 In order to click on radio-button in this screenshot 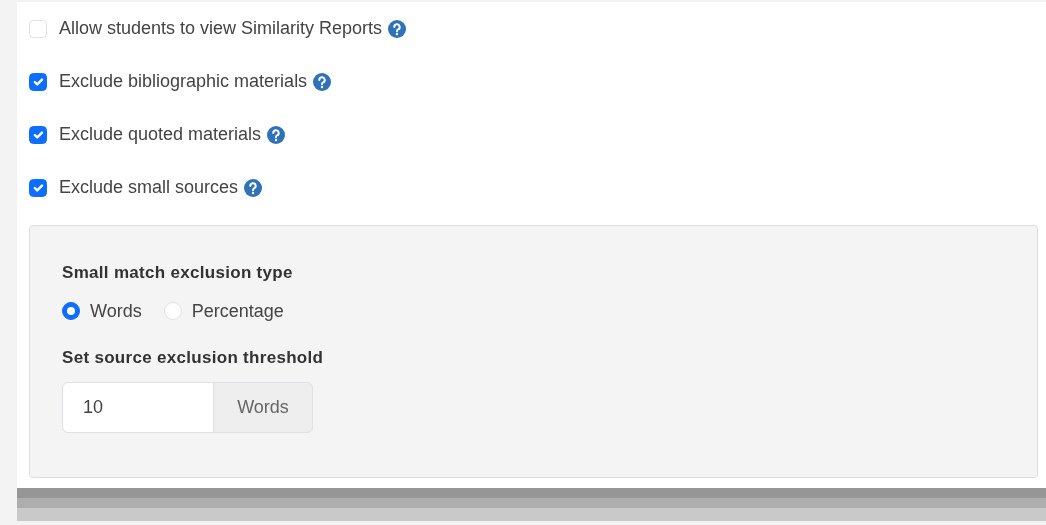, I will do `click(71, 311)`.